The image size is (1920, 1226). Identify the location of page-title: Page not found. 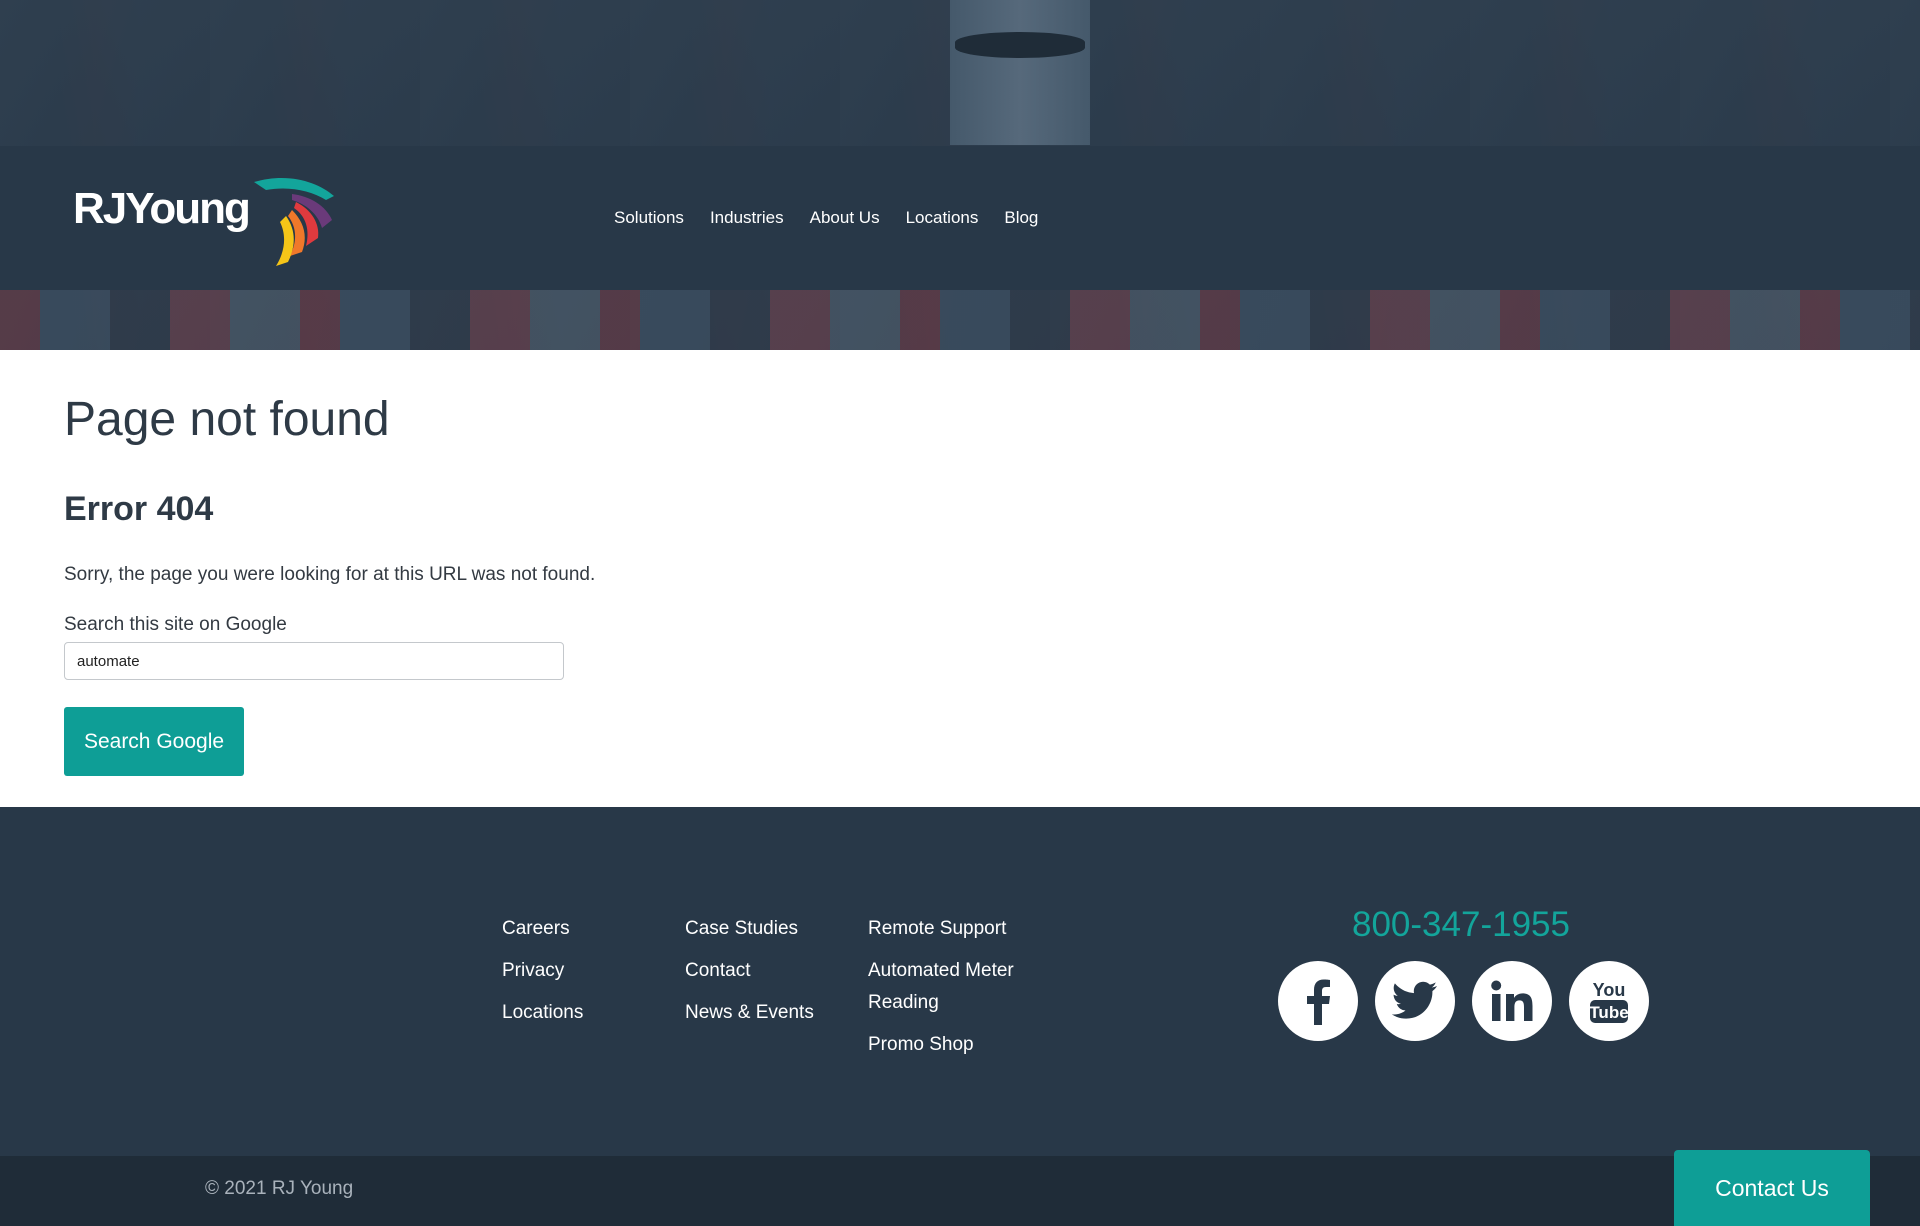
(227, 419).